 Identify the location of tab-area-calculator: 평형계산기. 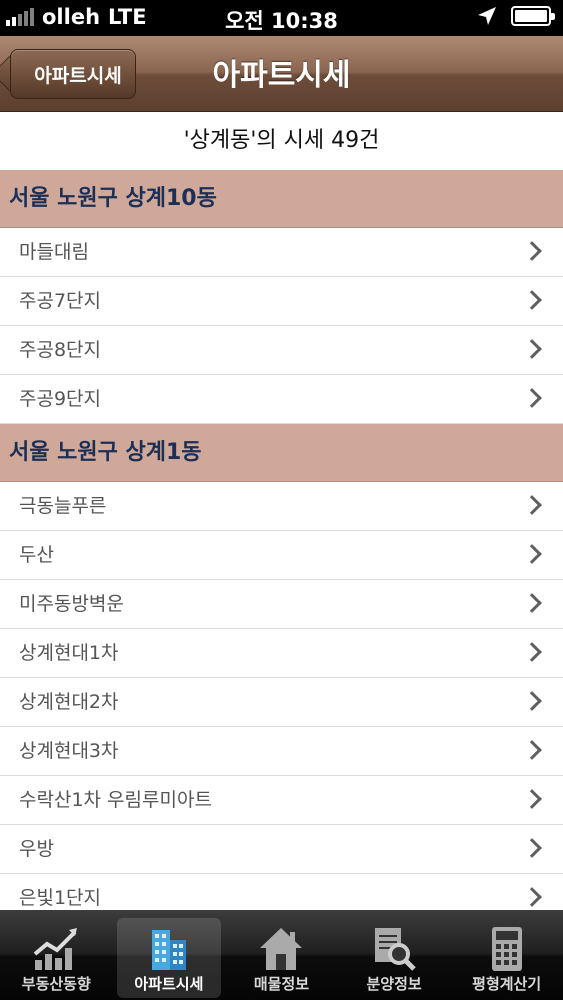
(506, 955).